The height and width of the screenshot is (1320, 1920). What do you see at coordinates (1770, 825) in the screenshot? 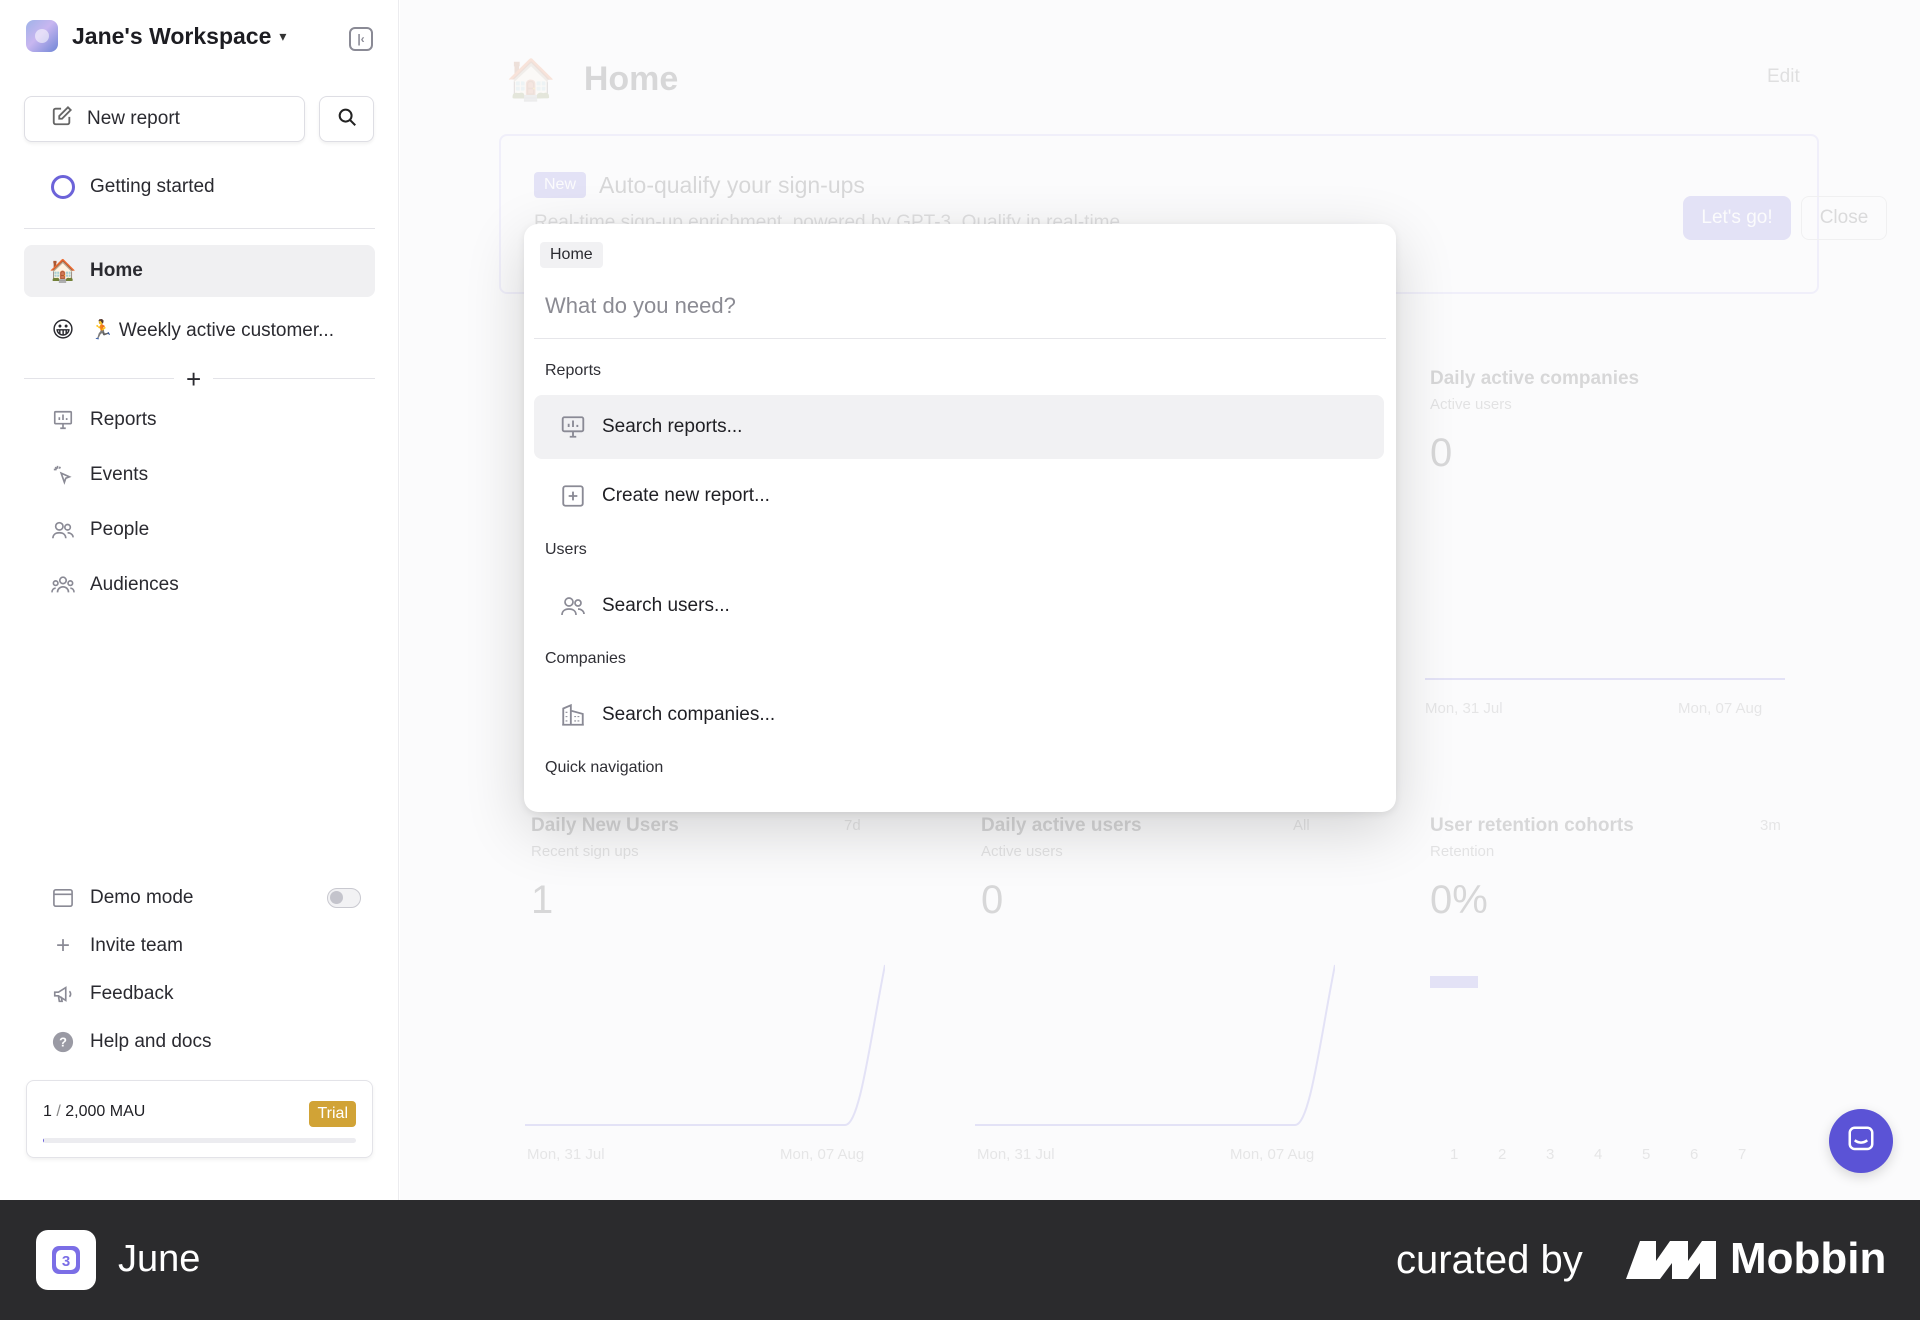
I see `range-label: 3m` at bounding box center [1770, 825].